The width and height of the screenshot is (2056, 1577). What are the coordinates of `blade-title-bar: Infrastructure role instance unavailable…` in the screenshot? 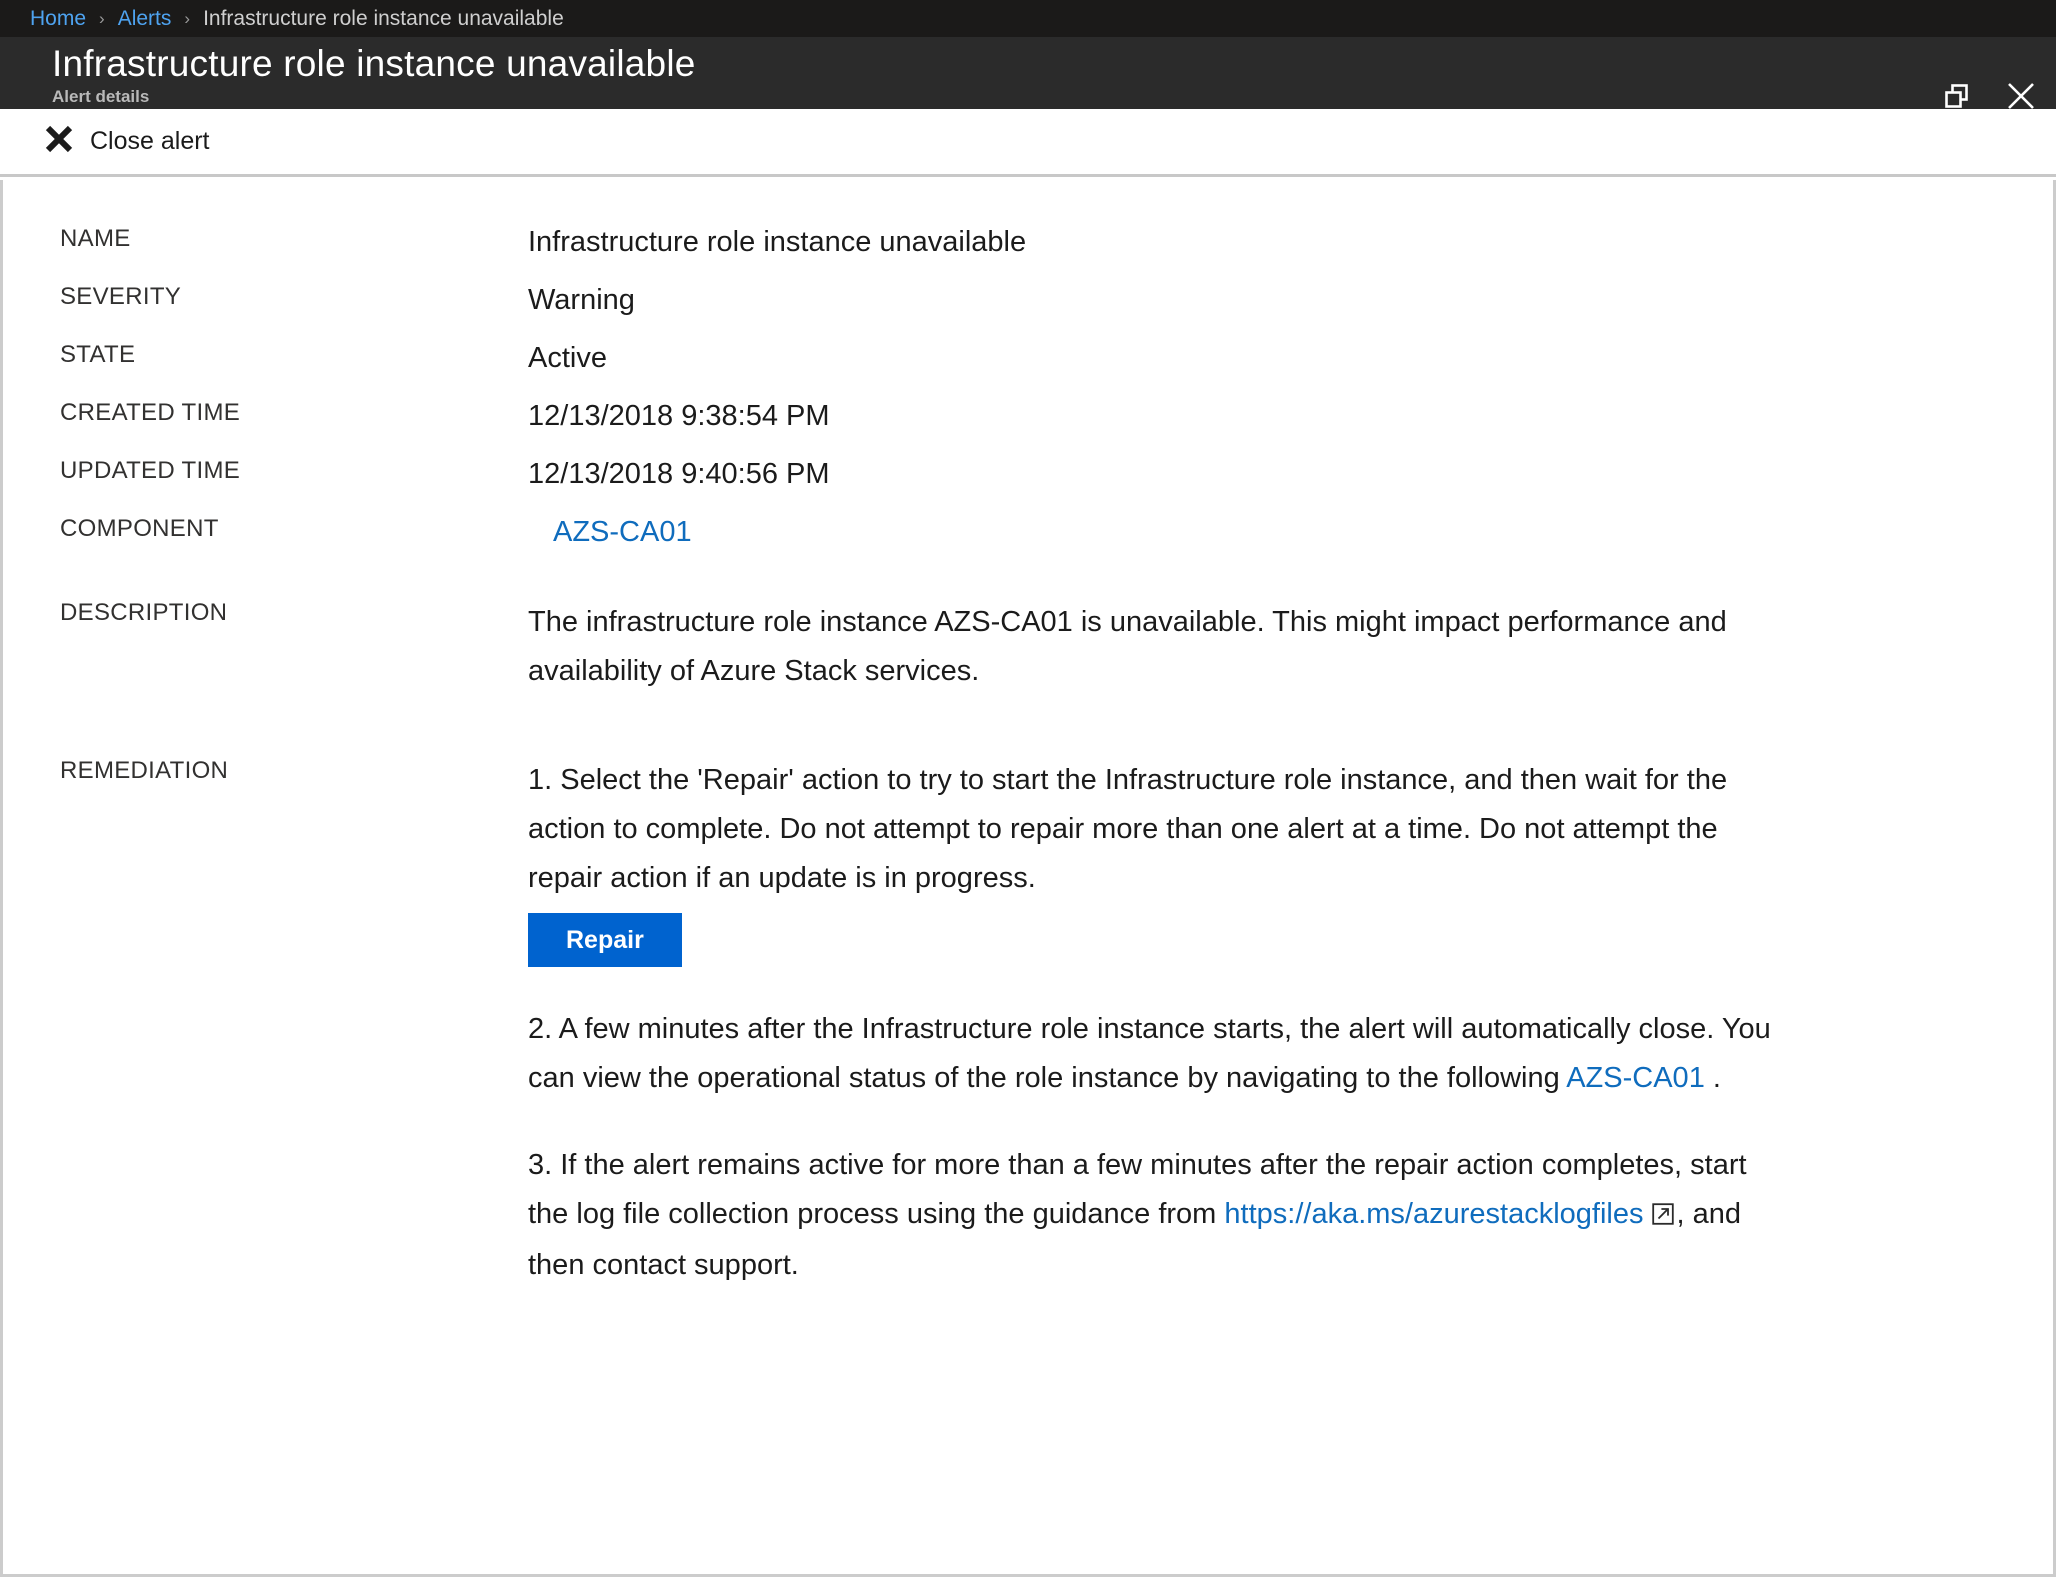 It's located at (1028, 73).